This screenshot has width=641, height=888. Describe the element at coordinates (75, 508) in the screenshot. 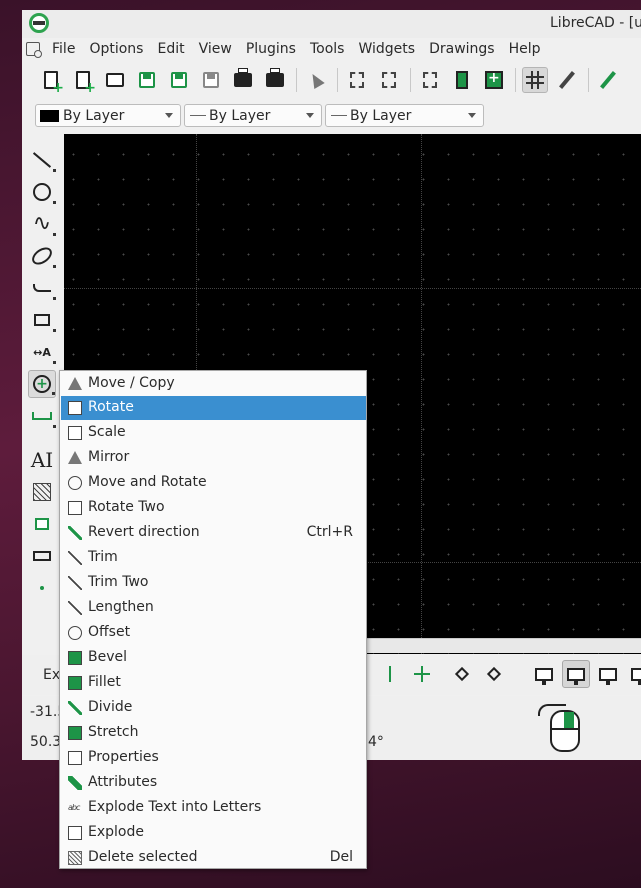

I see `rotate-two-icon` at that location.